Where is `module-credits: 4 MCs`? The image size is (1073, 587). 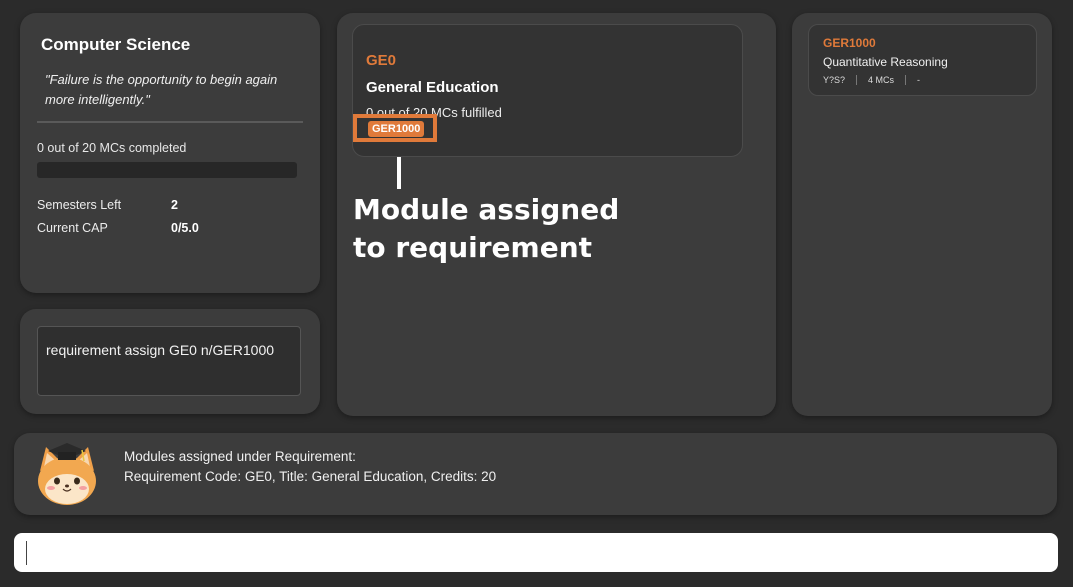
module-credits: 4 MCs is located at coordinates (880, 80).